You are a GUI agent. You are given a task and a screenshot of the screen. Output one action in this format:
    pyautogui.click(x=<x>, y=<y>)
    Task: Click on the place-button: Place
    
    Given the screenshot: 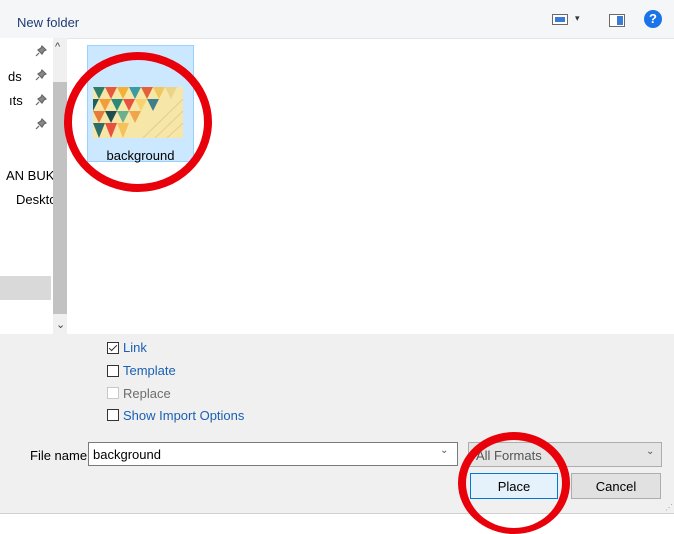 What is the action you would take?
    pyautogui.click(x=514, y=486)
    